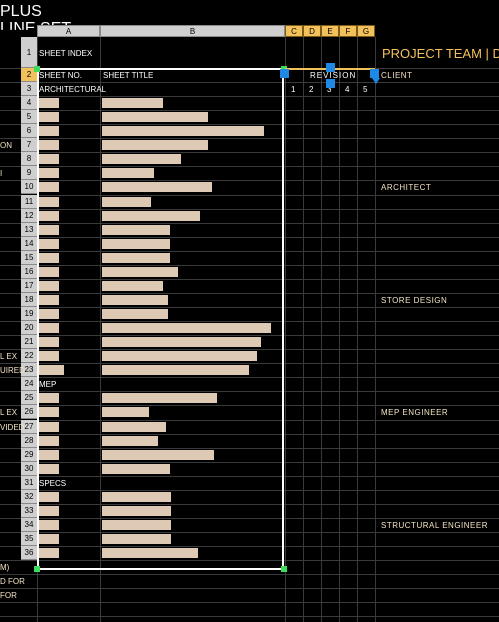 This screenshot has height=622, width=499. Describe the element at coordinates (66, 53) in the screenshot. I see `sheet-index-title: SHEET INDEX` at that location.